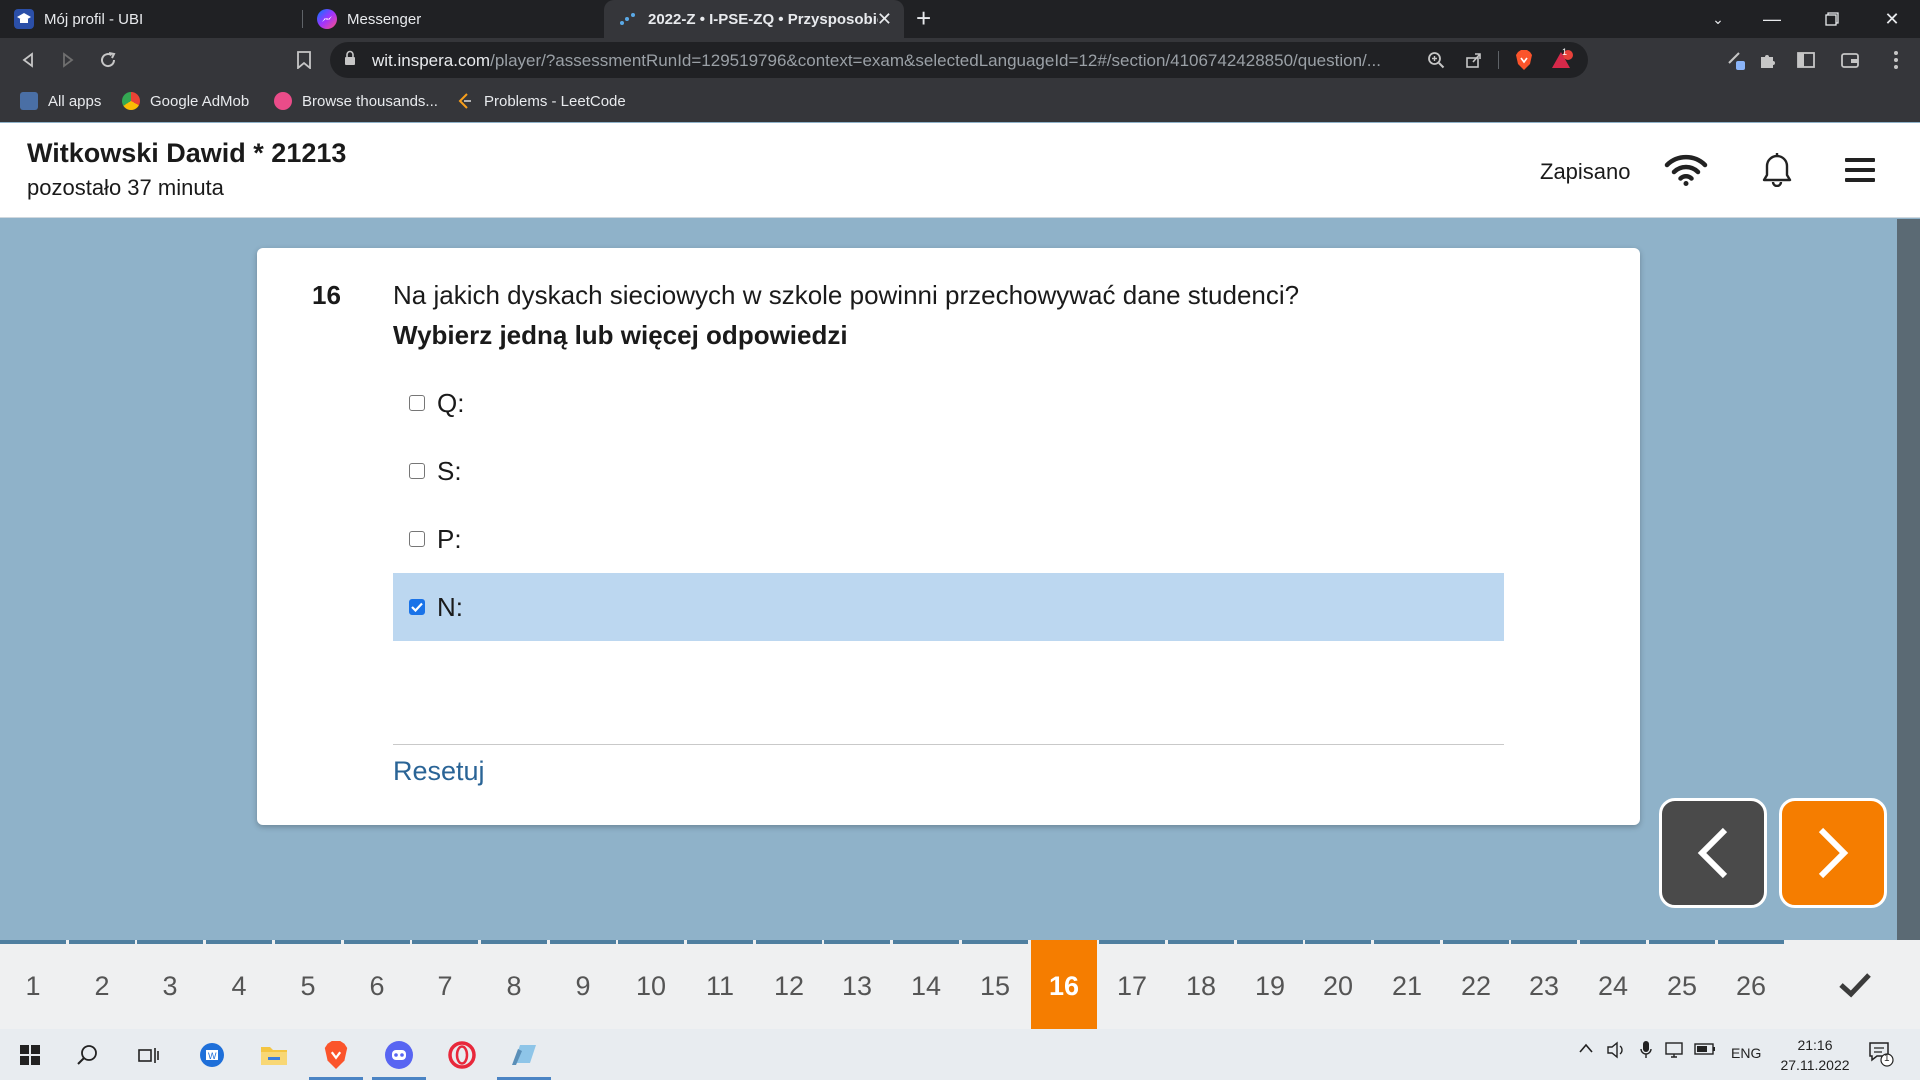 This screenshot has height=1080, width=1920. What do you see at coordinates (33, 984) in the screenshot?
I see `question-nav-item: 1` at bounding box center [33, 984].